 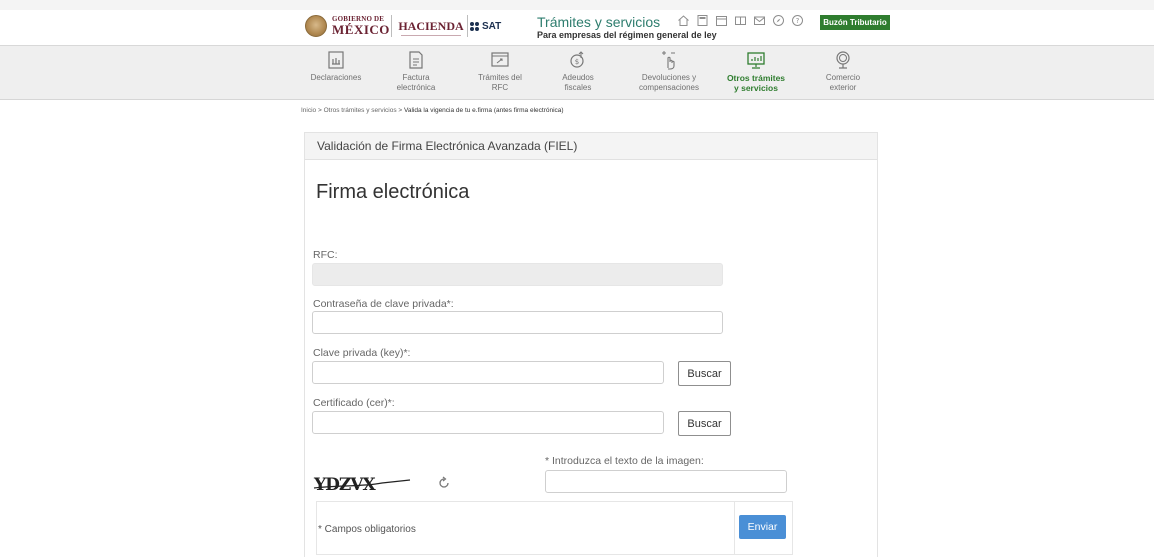 I want to click on private-key-password-field, so click(x=517, y=322).